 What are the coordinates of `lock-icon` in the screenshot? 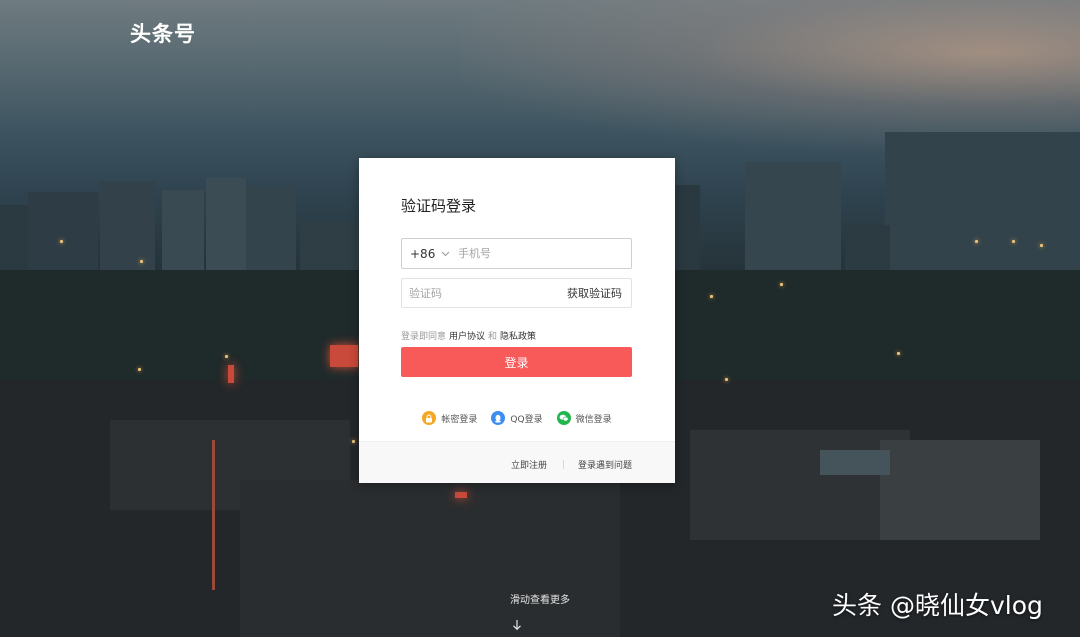 It's located at (429, 418).